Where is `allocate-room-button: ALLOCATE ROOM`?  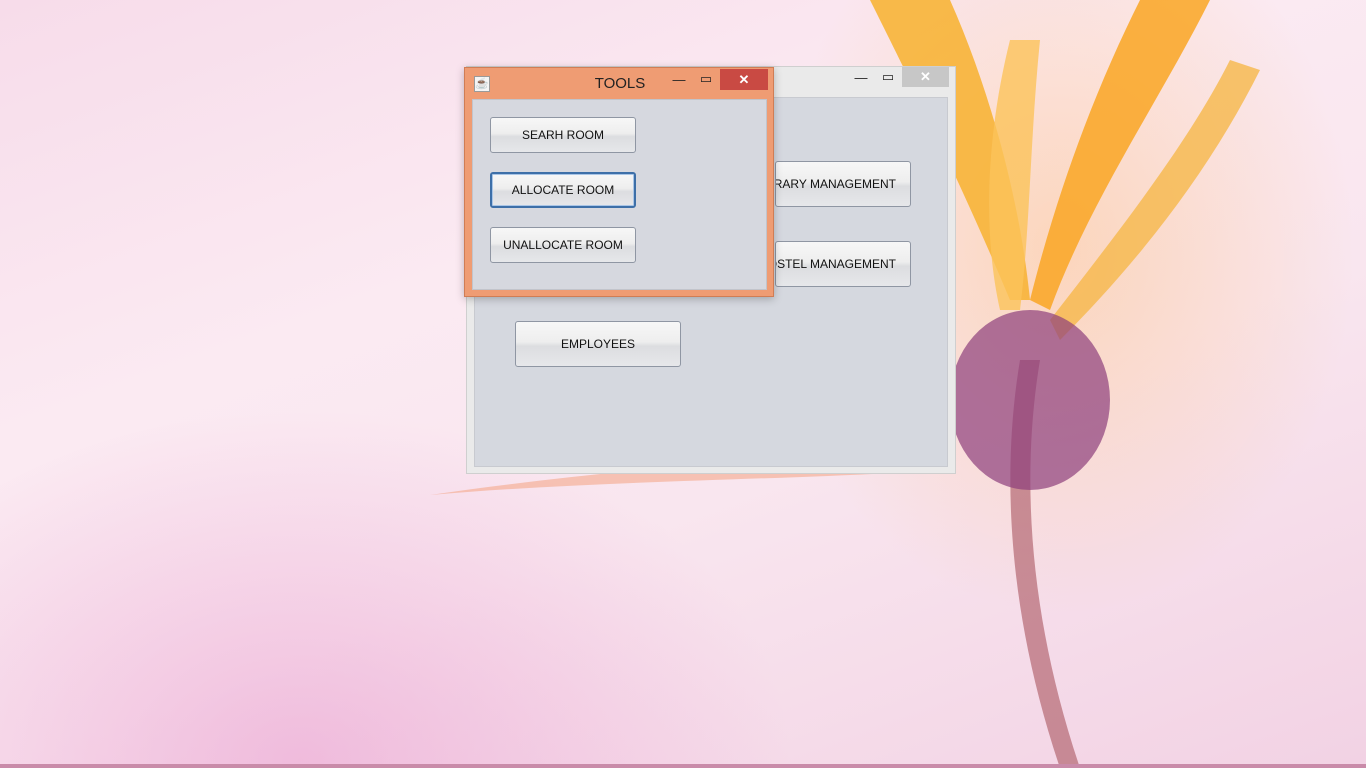 allocate-room-button: ALLOCATE ROOM is located at coordinates (563, 190).